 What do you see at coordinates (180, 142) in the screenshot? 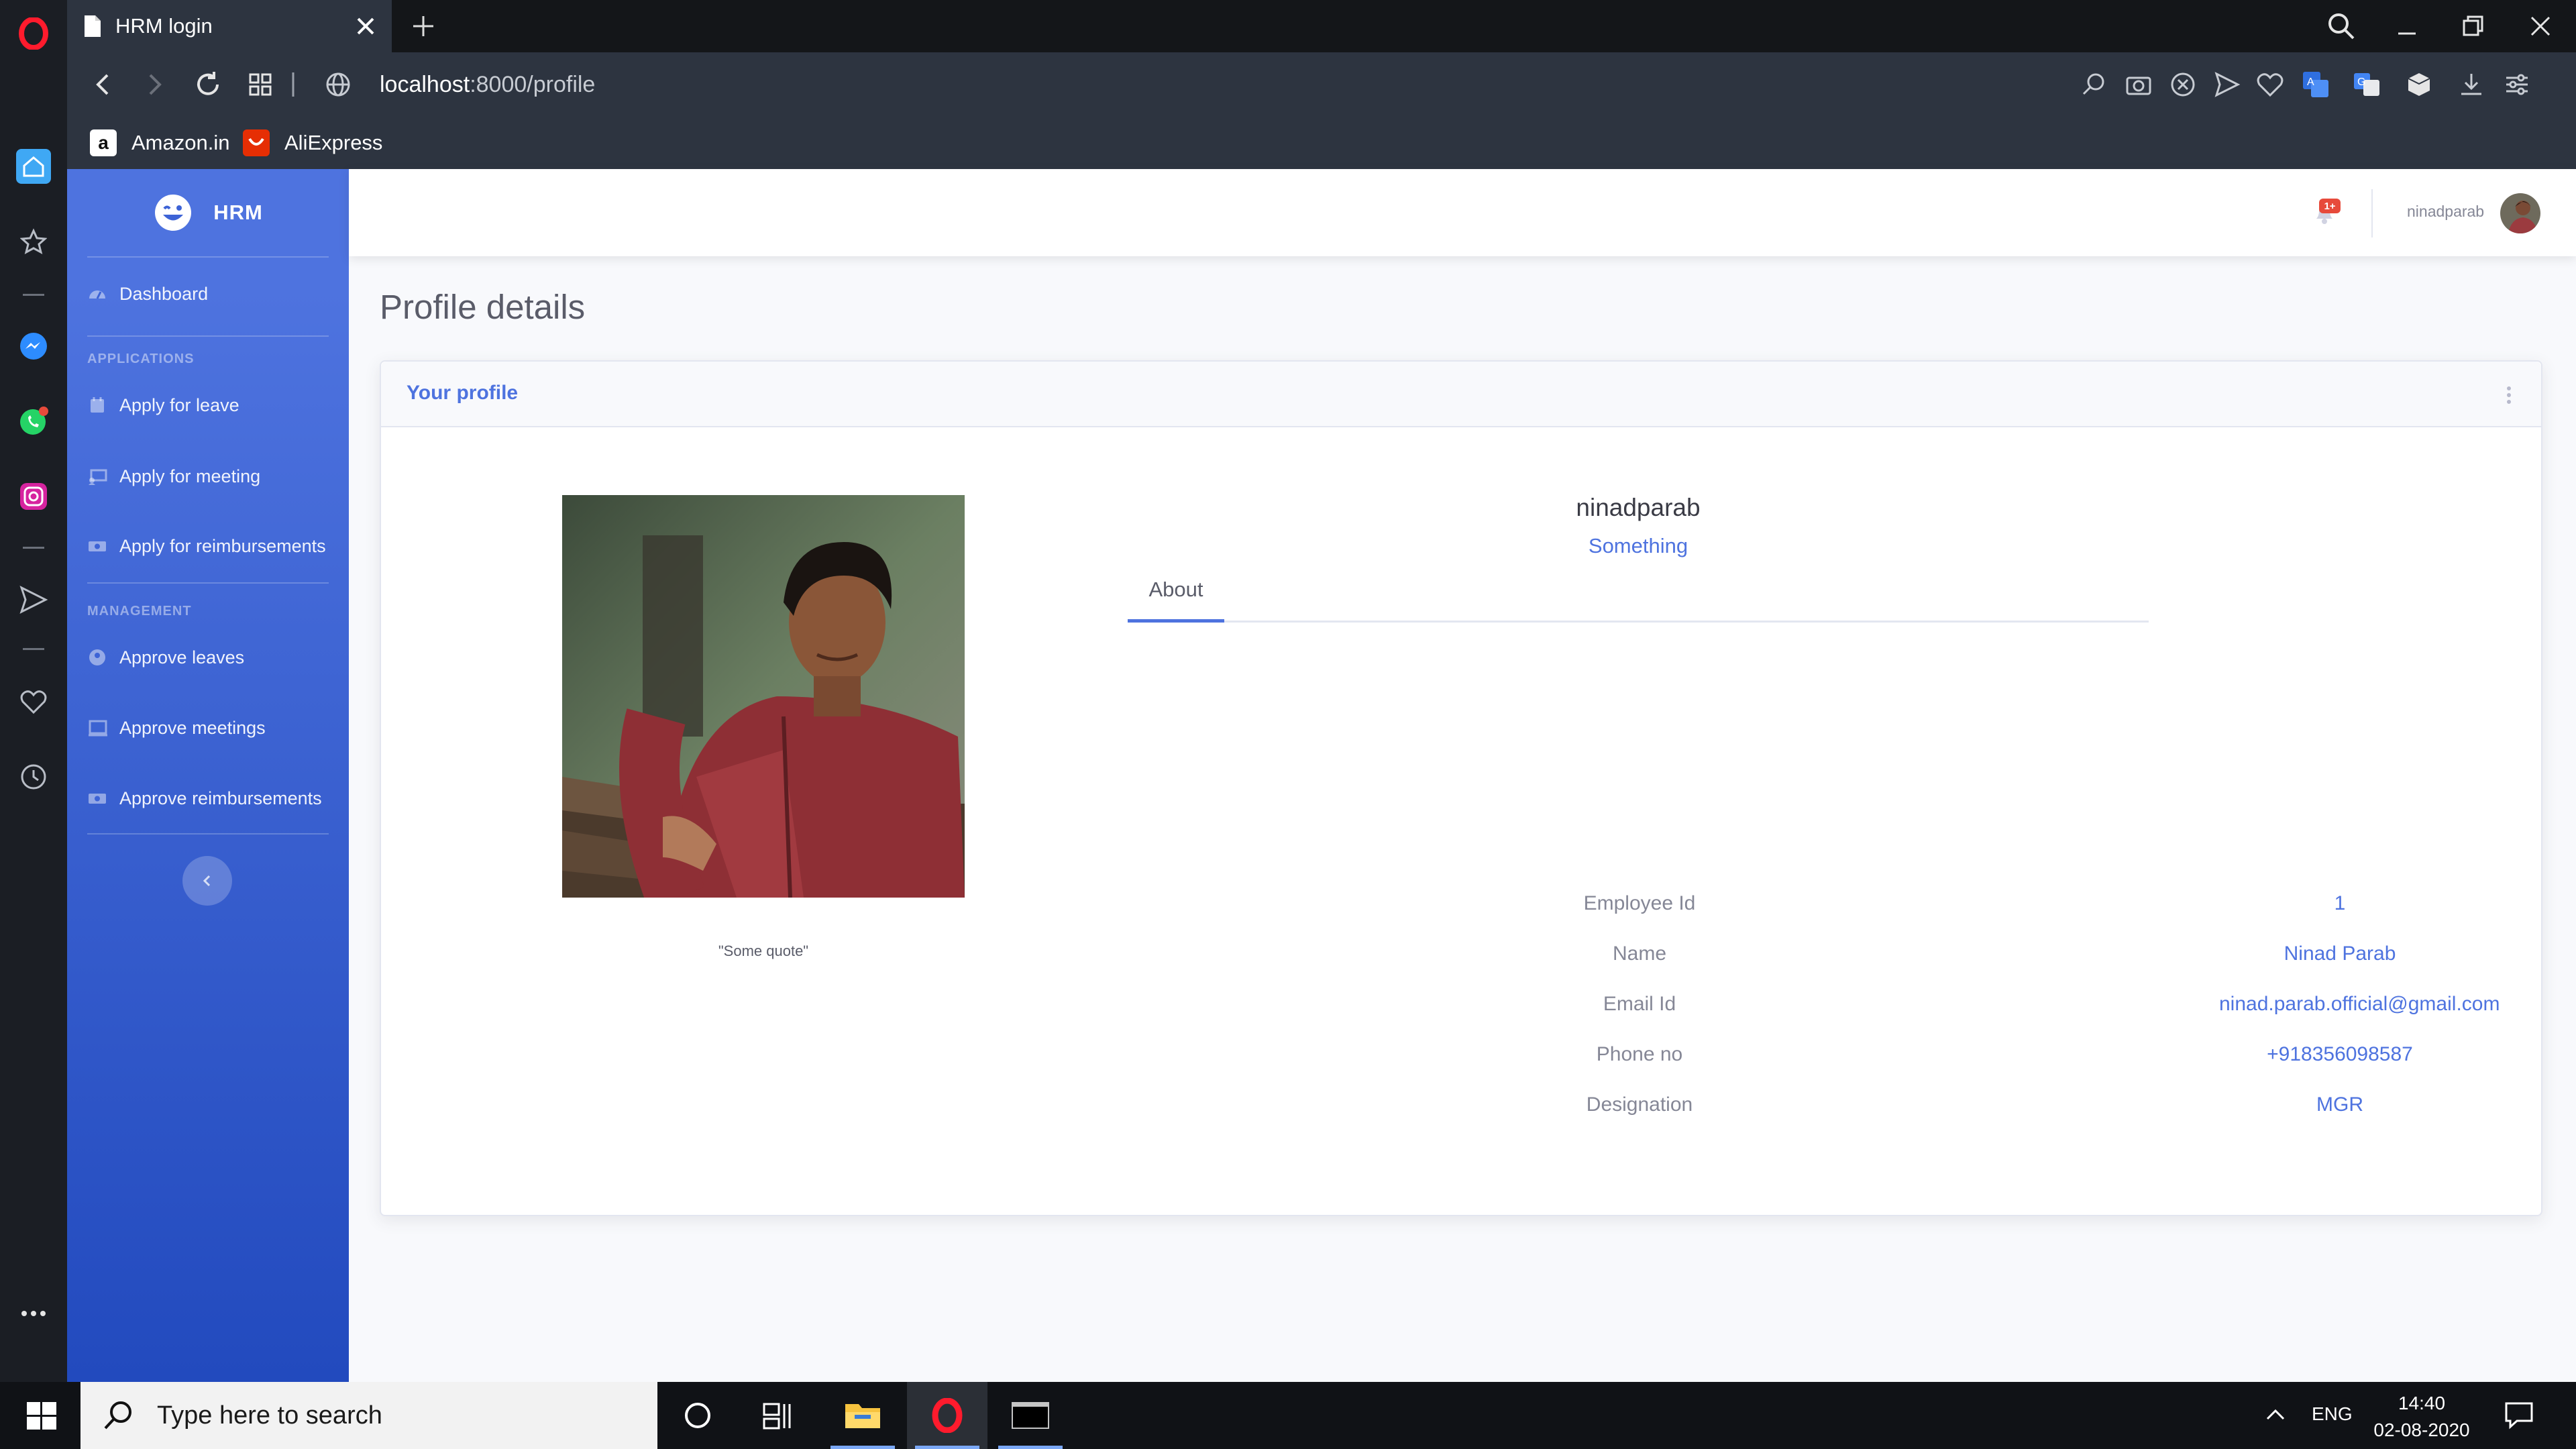
I see `bookmark-label: Amazon.in` at bounding box center [180, 142].